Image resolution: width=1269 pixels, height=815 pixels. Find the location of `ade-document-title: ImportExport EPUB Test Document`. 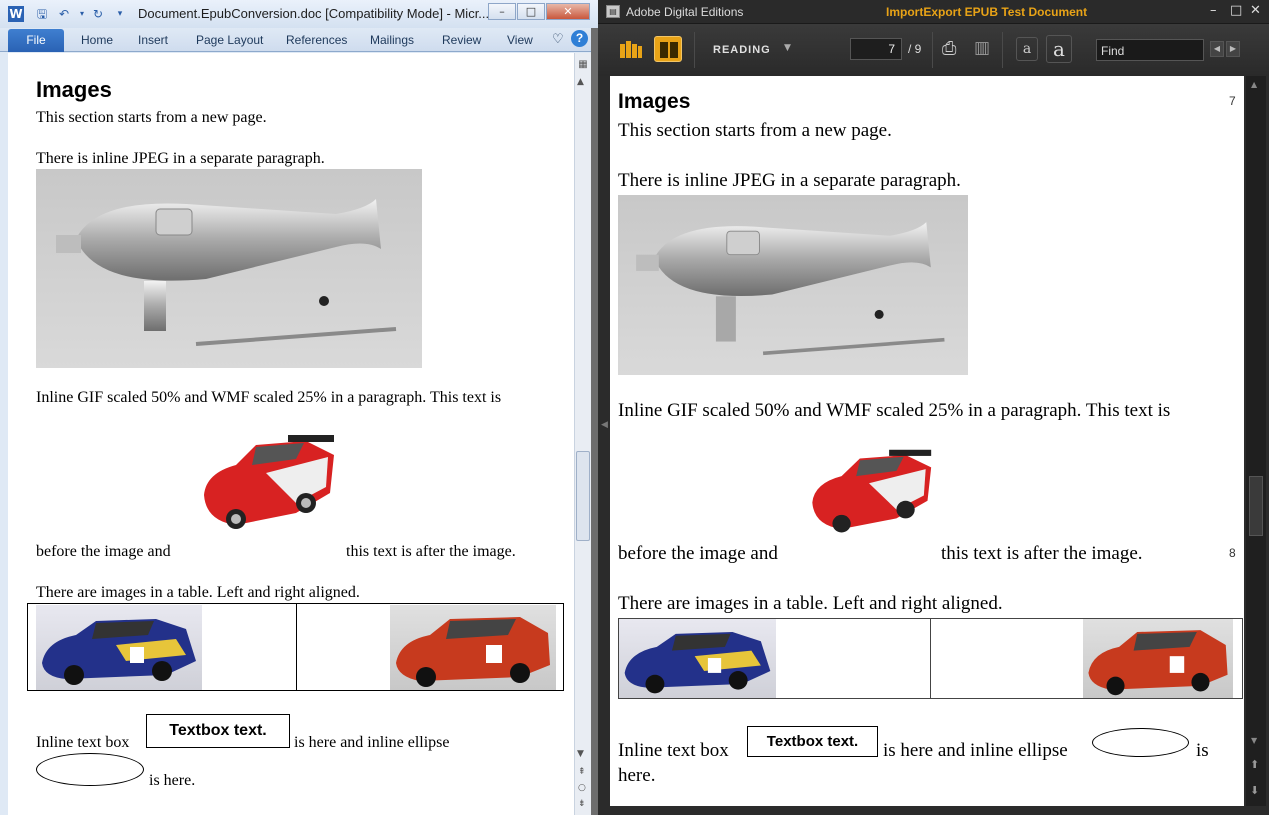

ade-document-title: ImportExport EPUB Test Document is located at coordinates (987, 12).